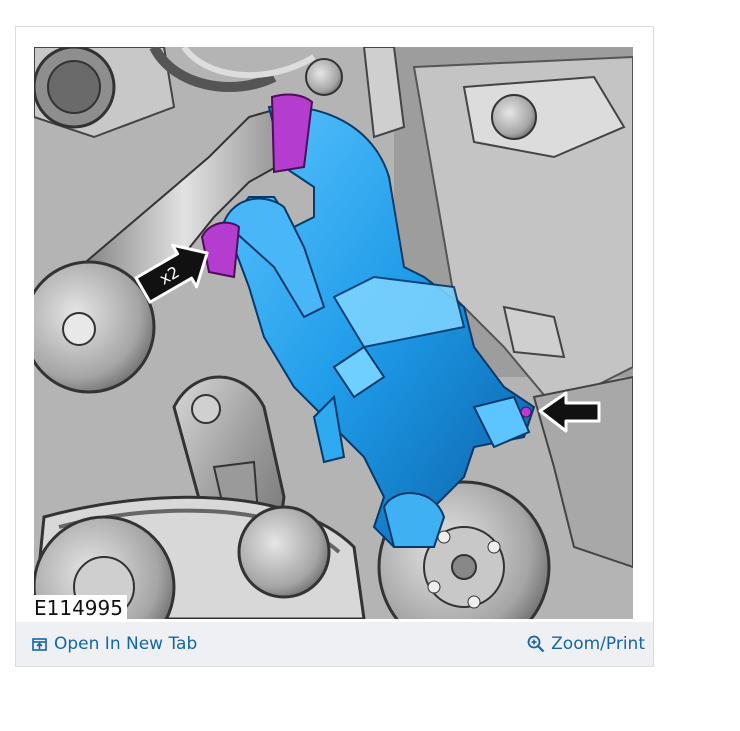 This screenshot has width=740, height=731. Describe the element at coordinates (334, 644) in the screenshot. I see `figure-footer: Open In New Tab Zoom/Print` at that location.